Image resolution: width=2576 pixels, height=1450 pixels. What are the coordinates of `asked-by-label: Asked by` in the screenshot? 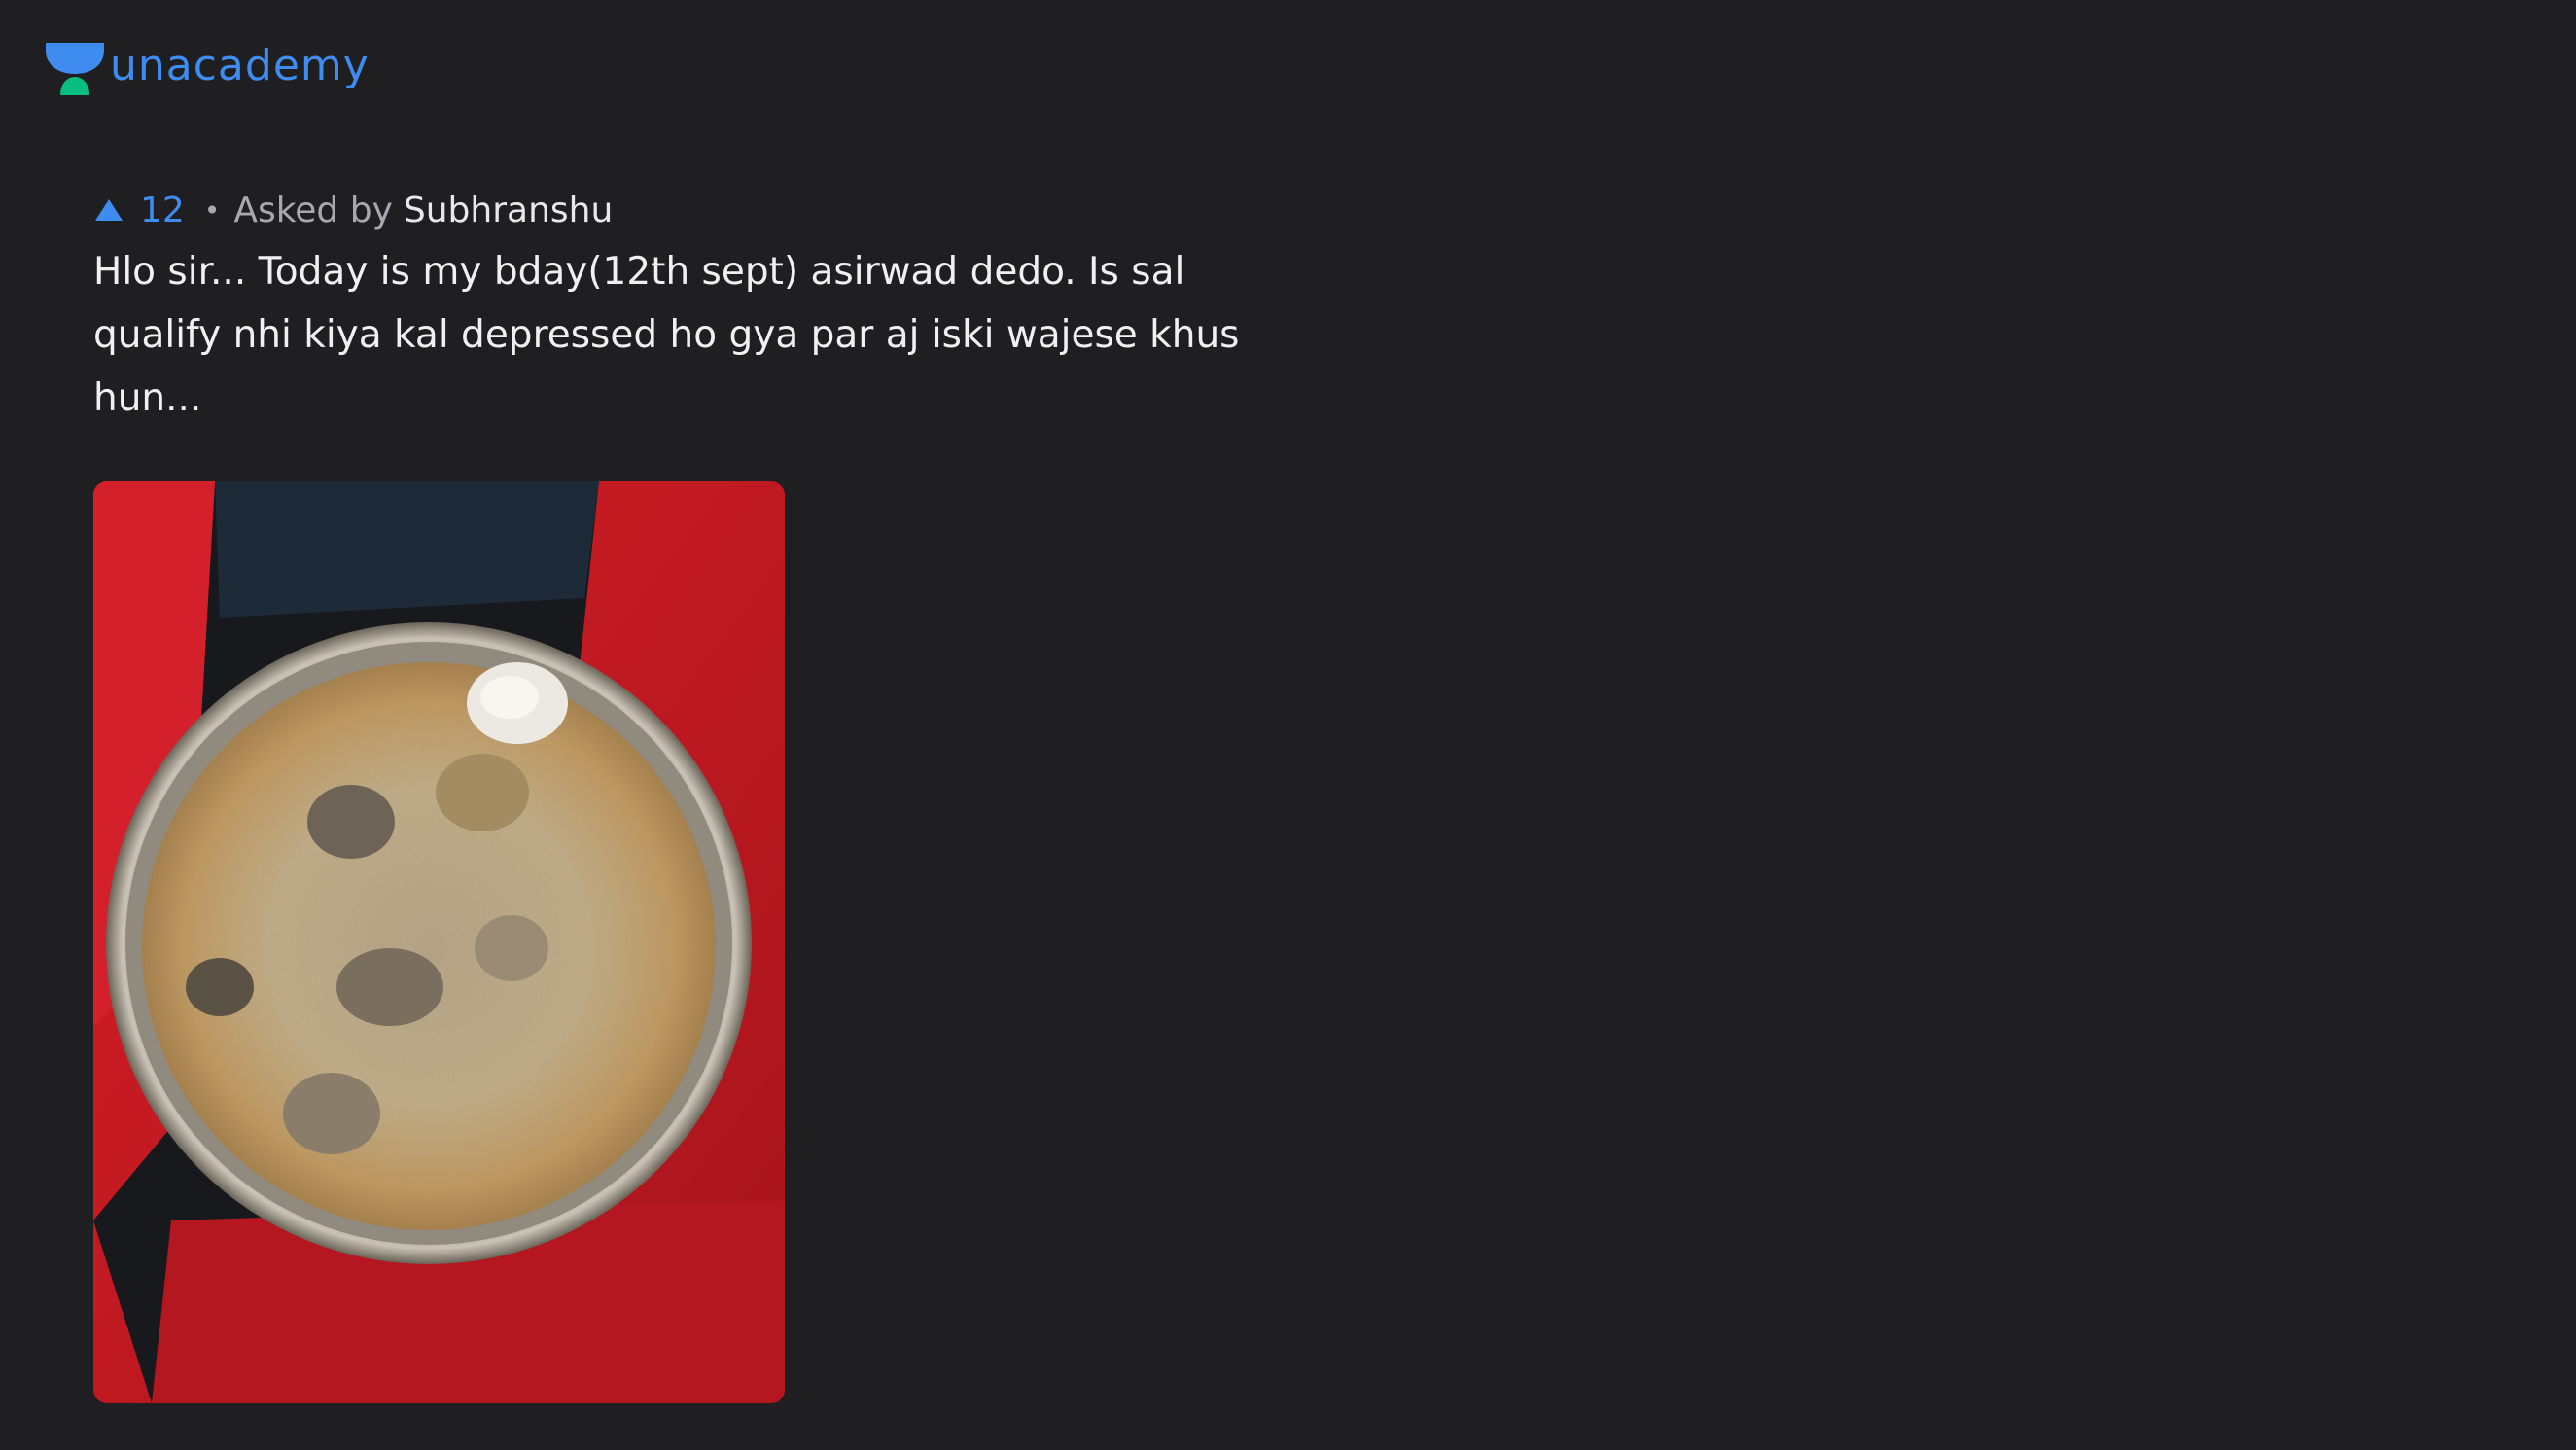 It's located at (313, 210).